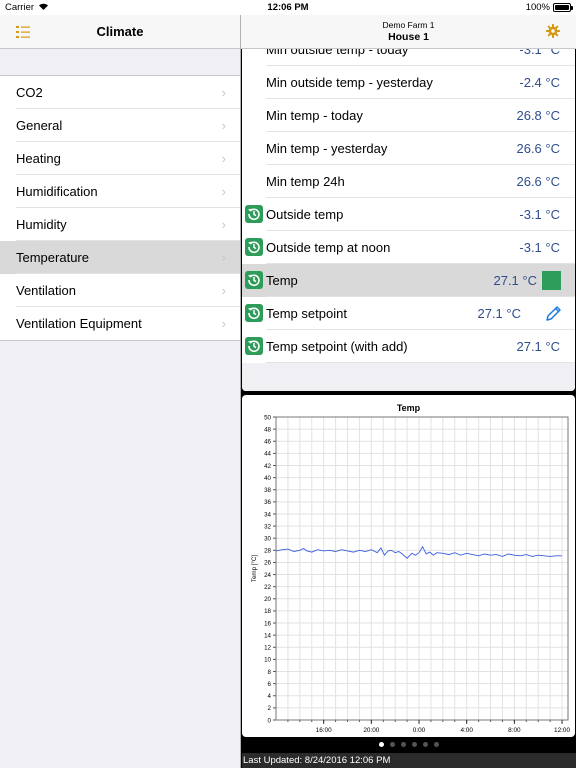  What do you see at coordinates (267, 635) in the screenshot?
I see `y-tick-label: 14` at bounding box center [267, 635].